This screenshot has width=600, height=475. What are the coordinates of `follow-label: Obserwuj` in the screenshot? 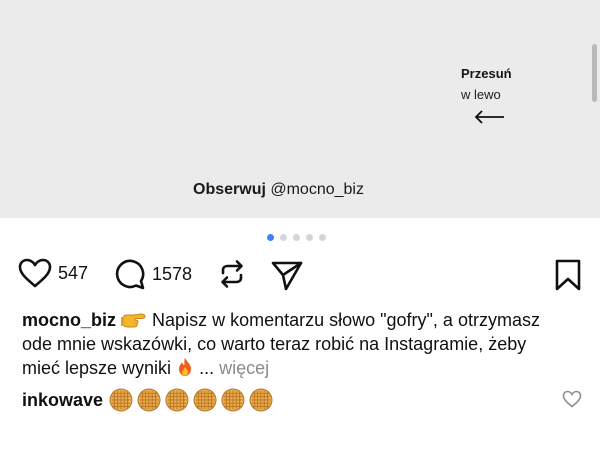 It's located at (229, 189).